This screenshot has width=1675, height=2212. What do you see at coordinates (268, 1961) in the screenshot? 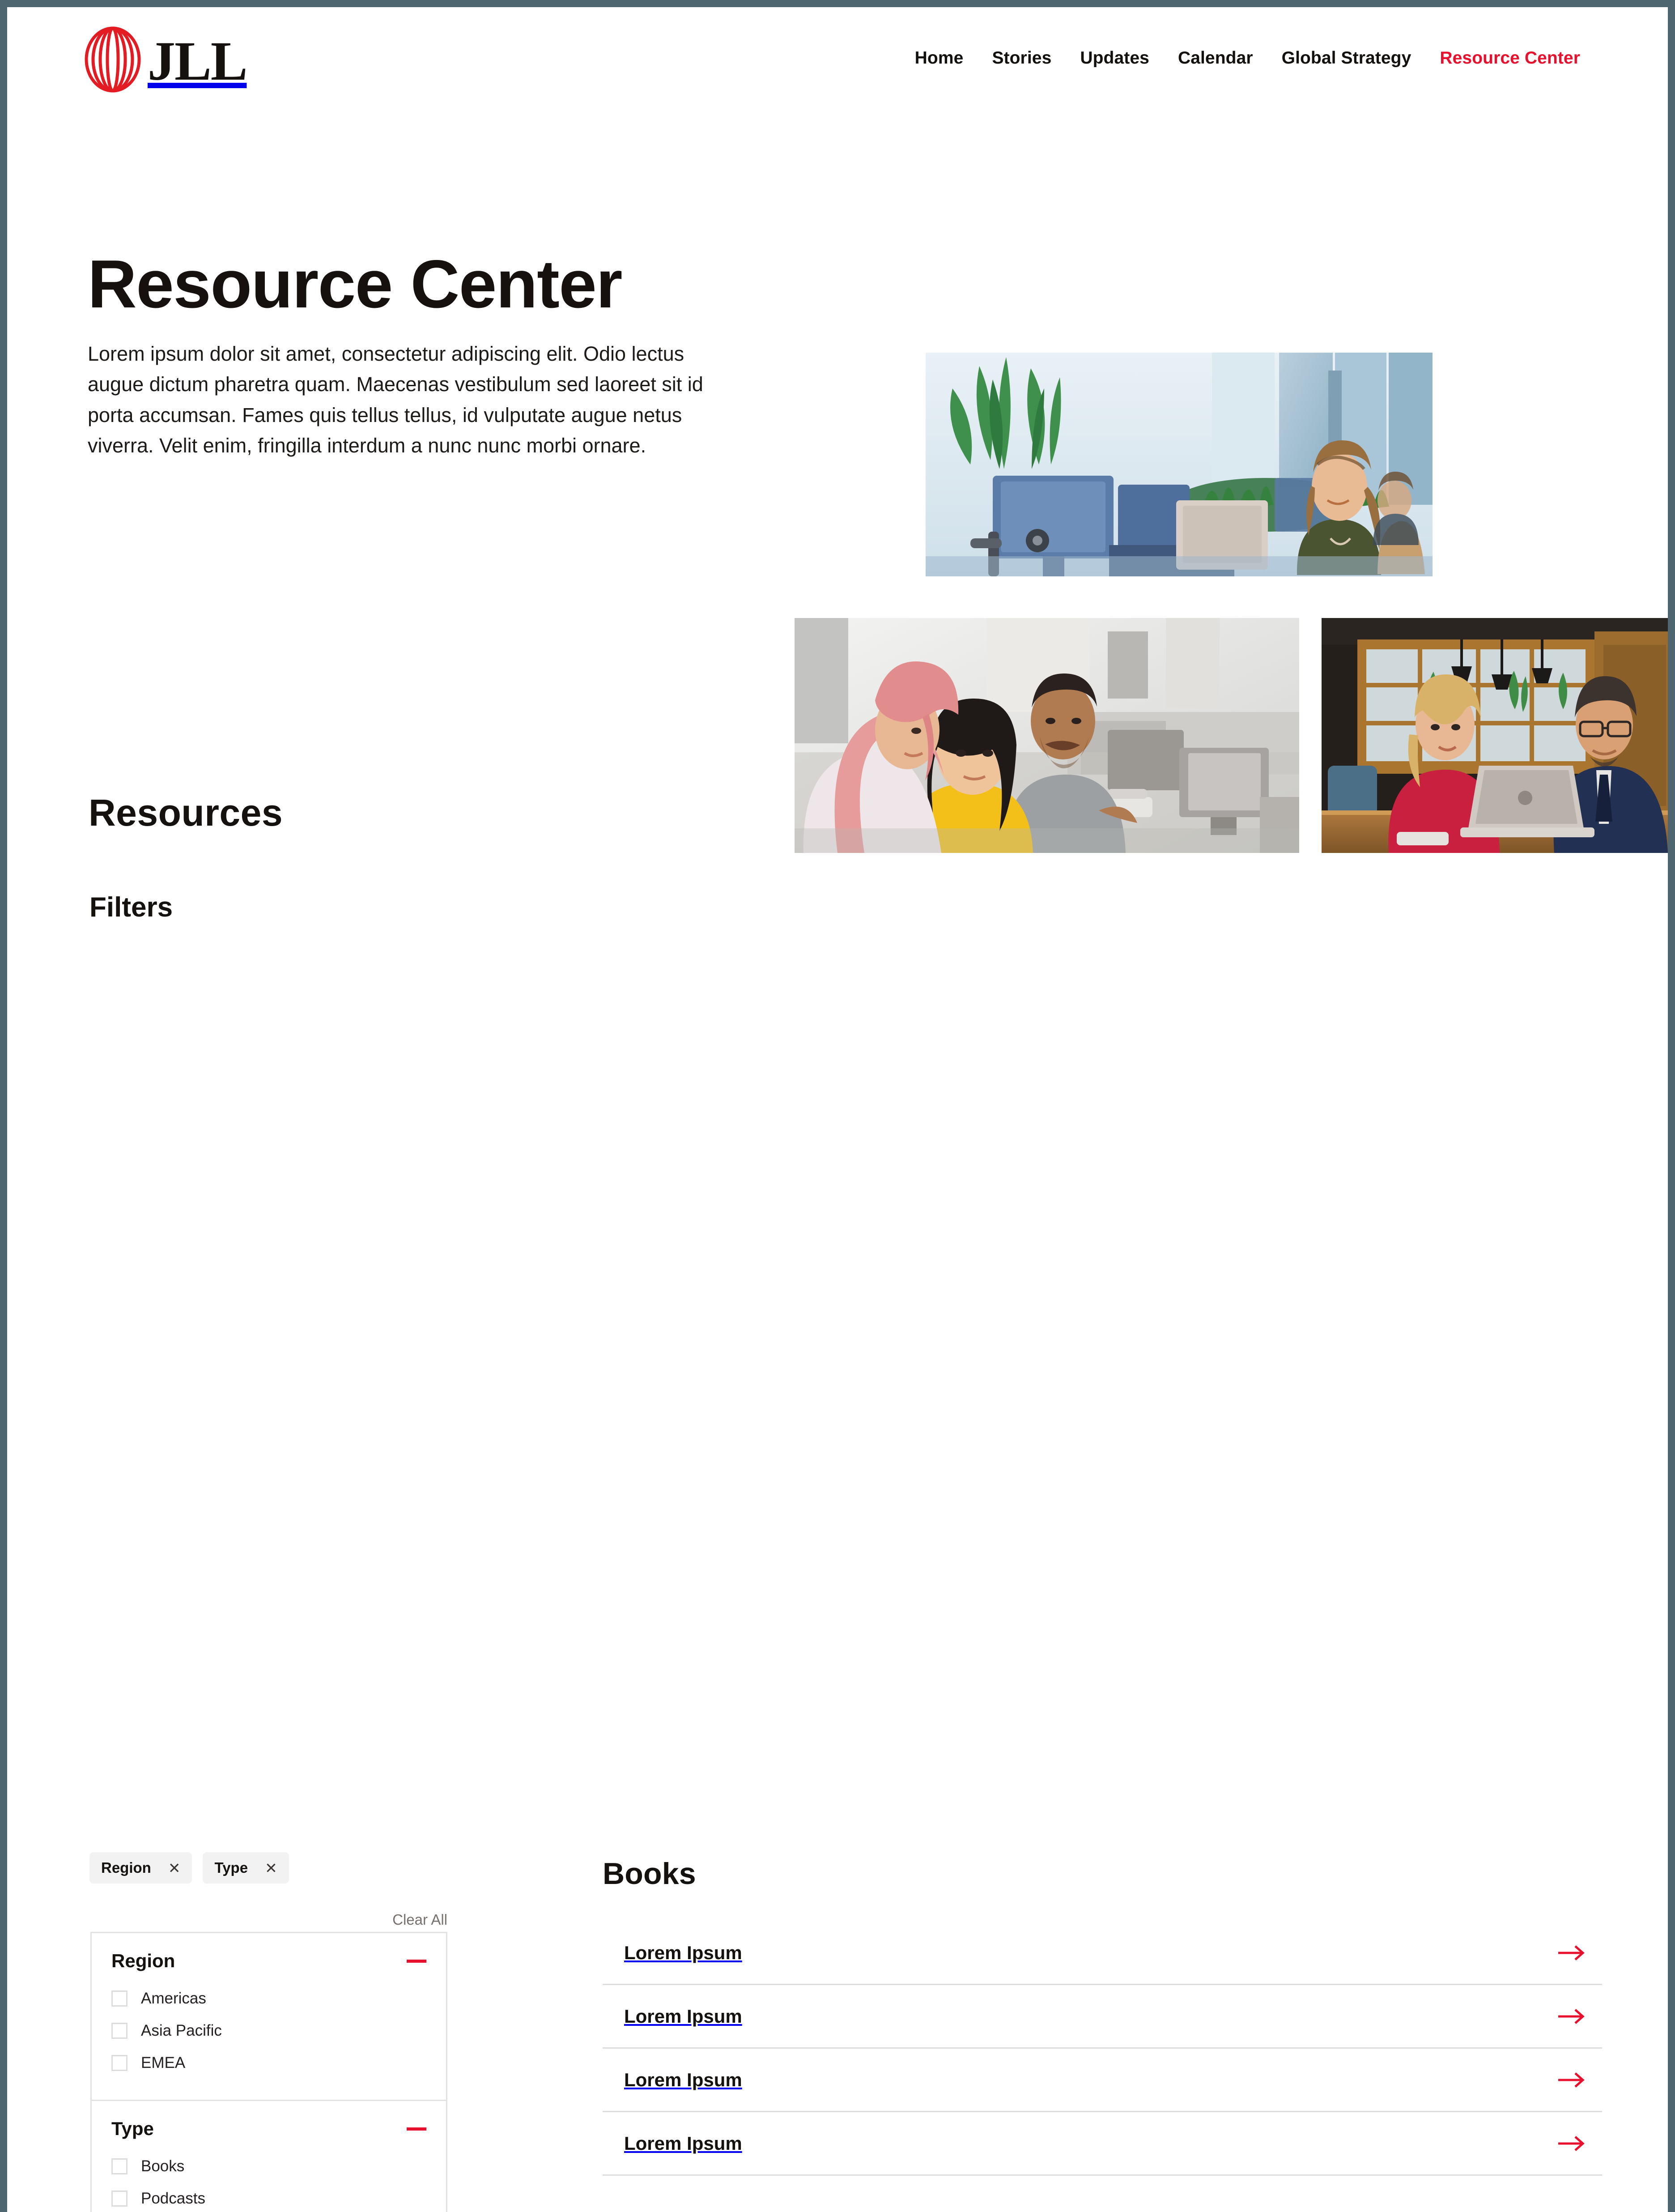
I see `filter-group-region-header: Region` at bounding box center [268, 1961].